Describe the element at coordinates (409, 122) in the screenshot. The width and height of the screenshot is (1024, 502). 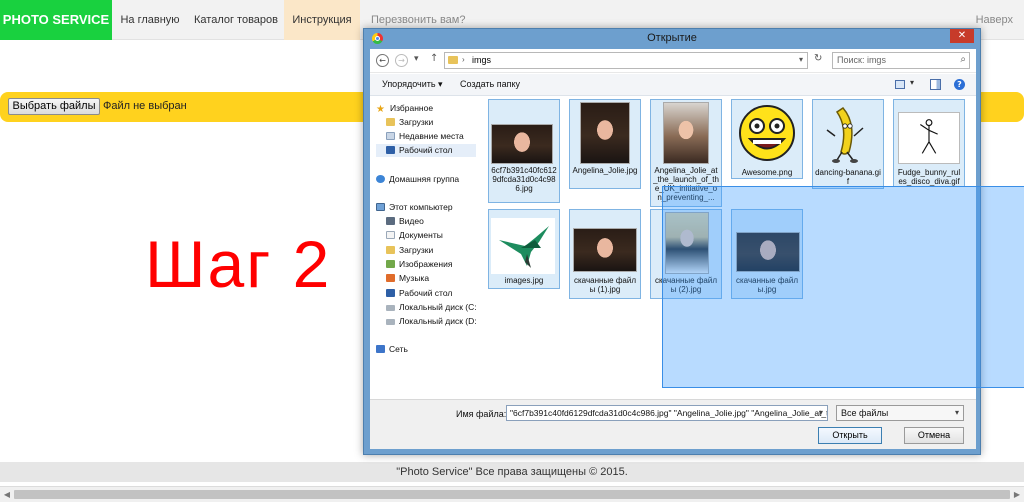
I see `nav-downloads: Загрузки` at that location.